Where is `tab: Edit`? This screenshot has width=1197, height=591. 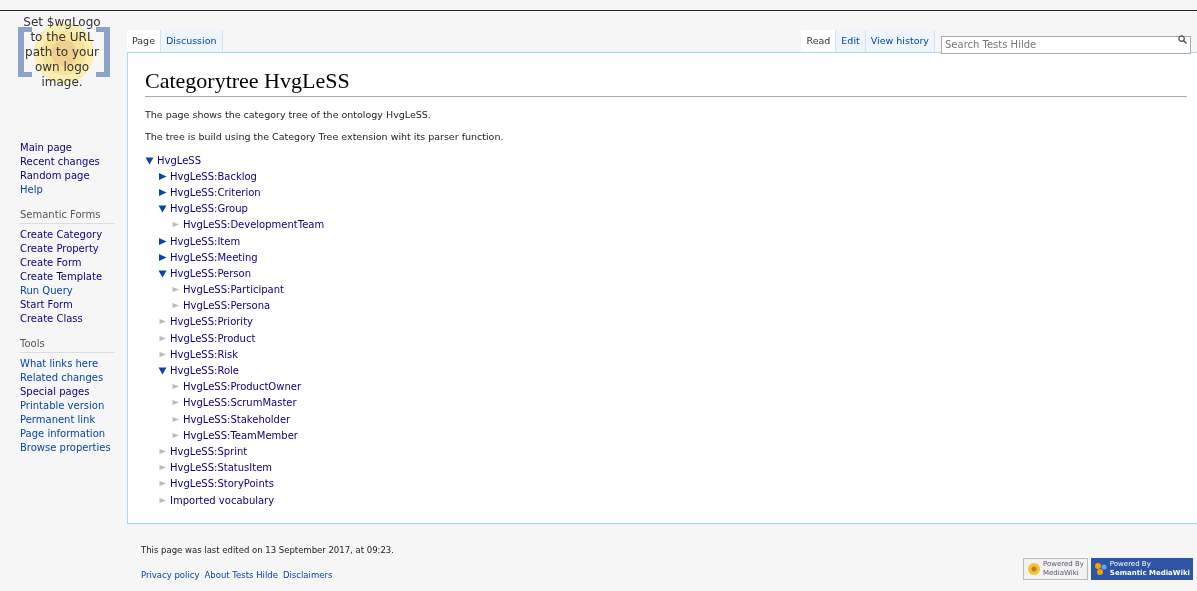
tab: Edit is located at coordinates (851, 41).